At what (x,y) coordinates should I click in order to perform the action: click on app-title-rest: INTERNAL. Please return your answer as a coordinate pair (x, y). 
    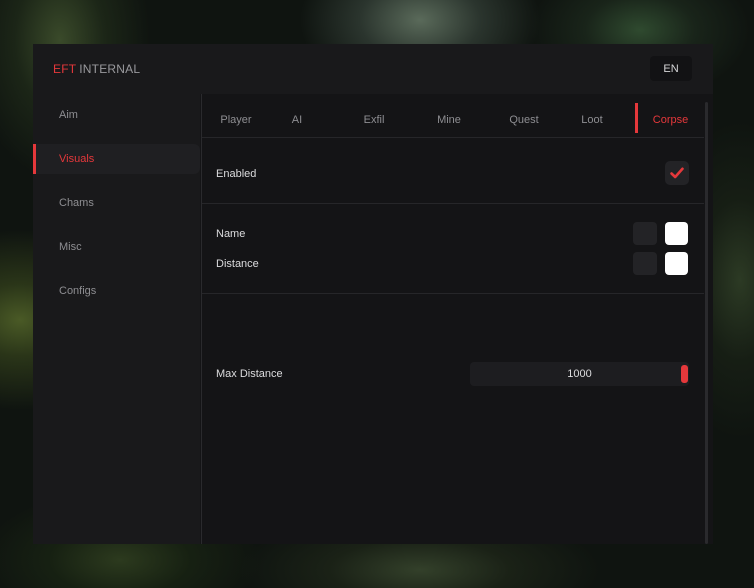
    Looking at the image, I should click on (110, 69).